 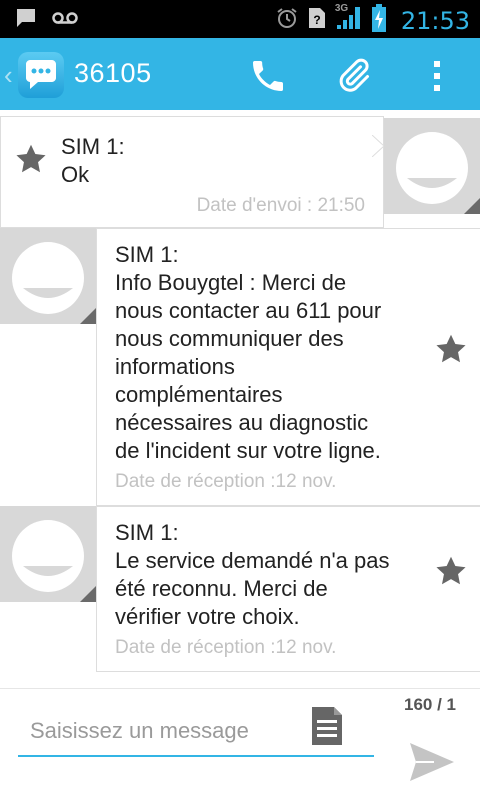 I want to click on phone-icon, so click(x=268, y=76).